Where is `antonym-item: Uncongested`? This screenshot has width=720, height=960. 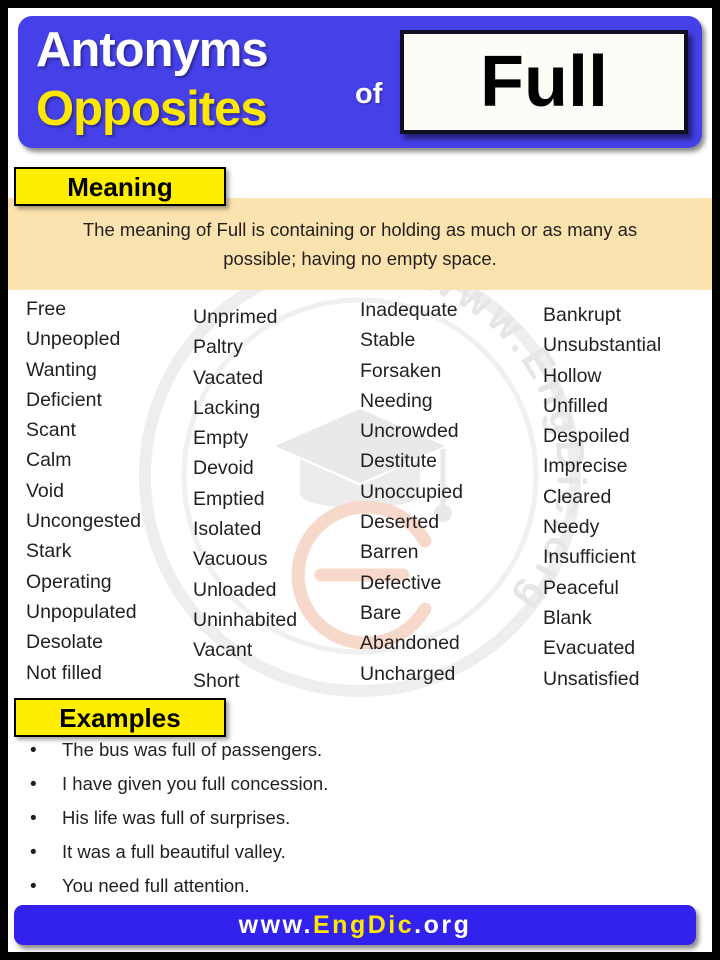
antonym-item: Uncongested is located at coordinates (83, 521).